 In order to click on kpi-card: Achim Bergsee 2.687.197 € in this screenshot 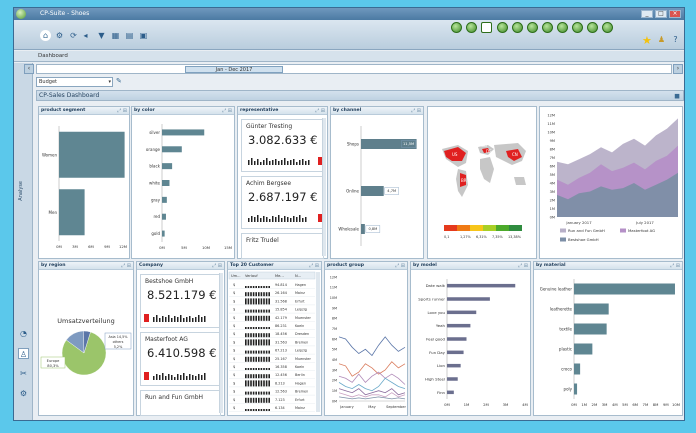, I will do `click(282, 202)`.